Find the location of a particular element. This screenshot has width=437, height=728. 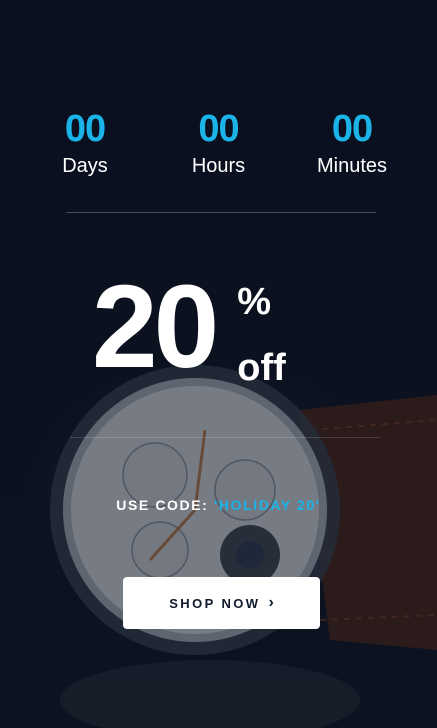

discount-suffix: % off is located at coordinates (261, 335).